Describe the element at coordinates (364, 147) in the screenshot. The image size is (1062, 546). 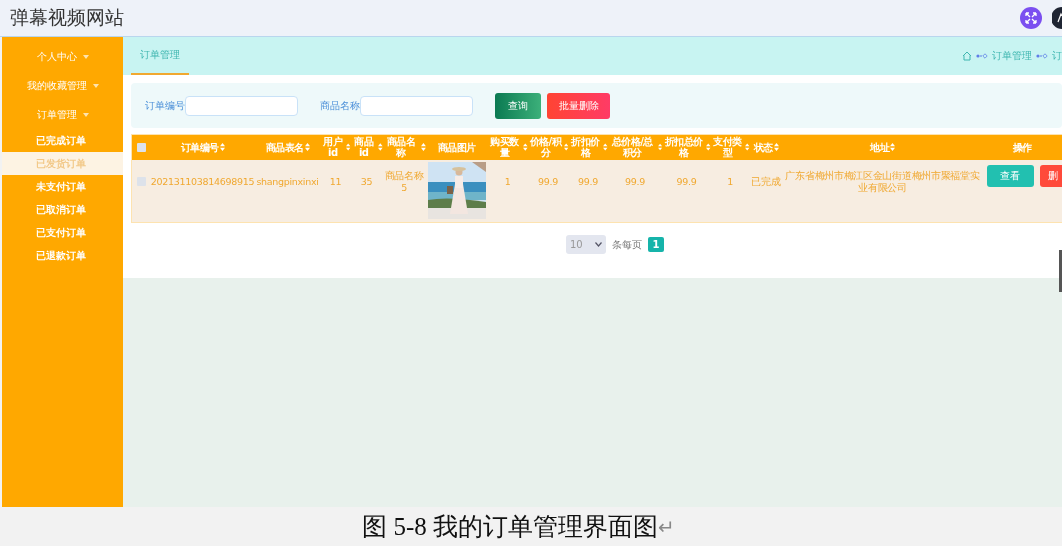
I see `column-header: 商品id` at that location.